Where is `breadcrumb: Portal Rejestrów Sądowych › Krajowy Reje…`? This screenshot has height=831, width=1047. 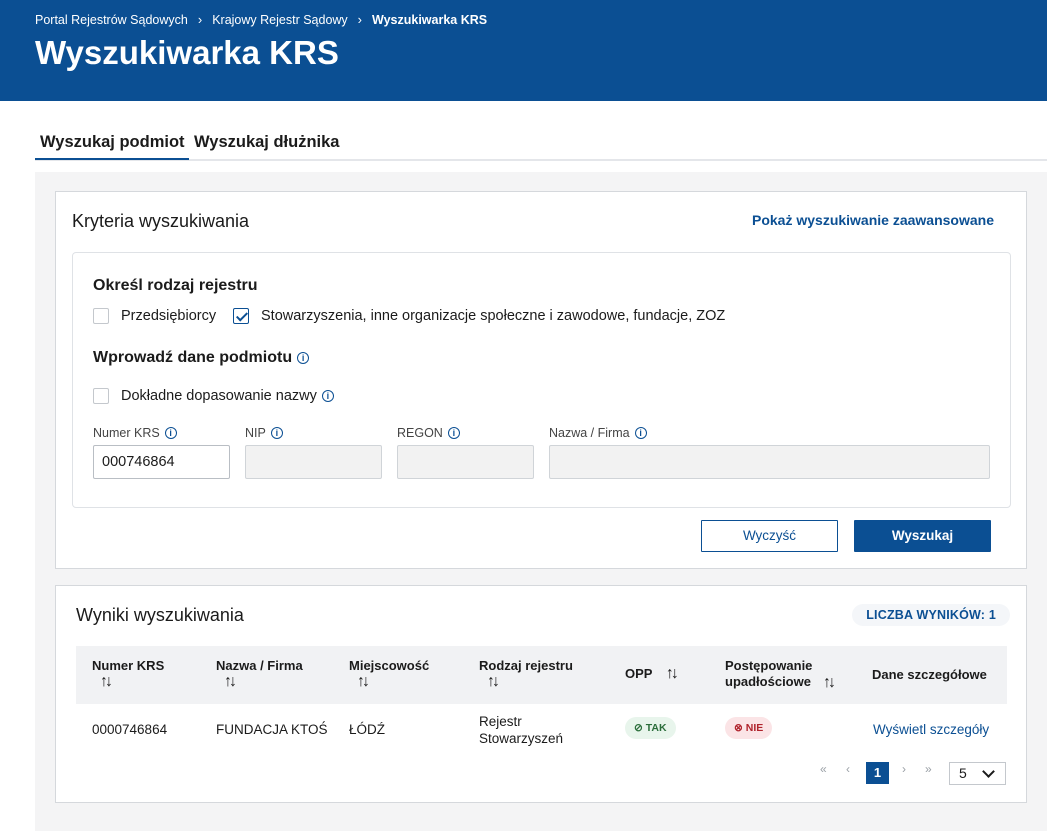 breadcrumb: Portal Rejestrów Sądowych › Krajowy Reje… is located at coordinates (261, 19).